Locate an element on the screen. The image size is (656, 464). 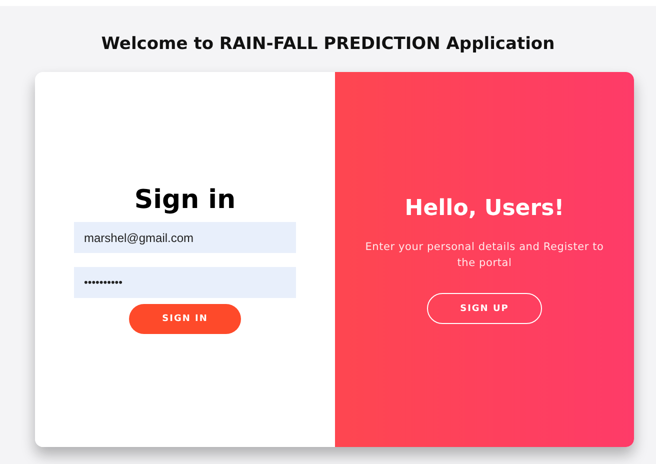
register-message: Enter your personal details and Register to the portal is located at coordinates (484, 255).